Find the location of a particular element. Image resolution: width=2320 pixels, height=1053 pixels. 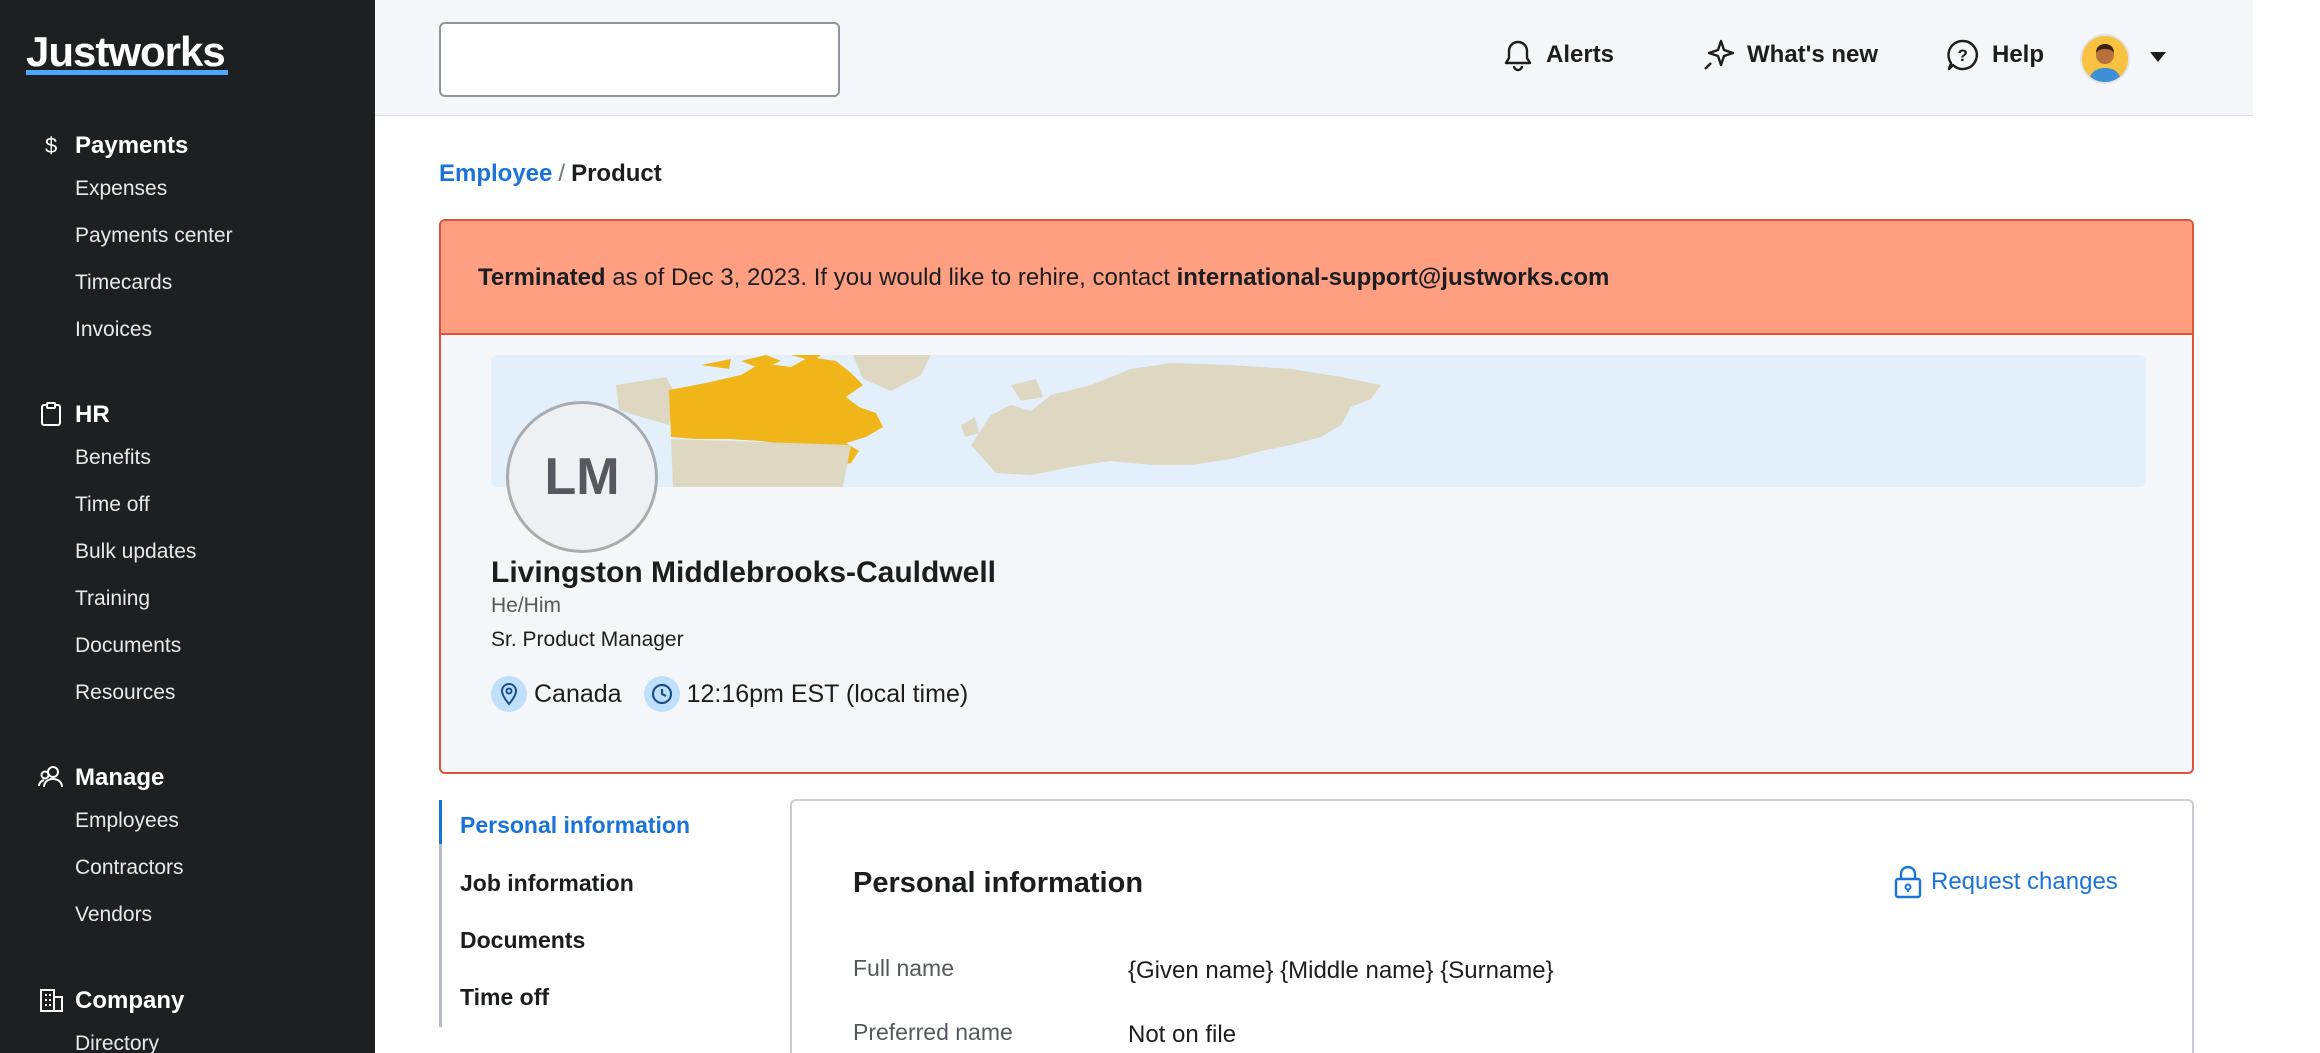

sidebar-heading-label: HR is located at coordinates (92, 414).